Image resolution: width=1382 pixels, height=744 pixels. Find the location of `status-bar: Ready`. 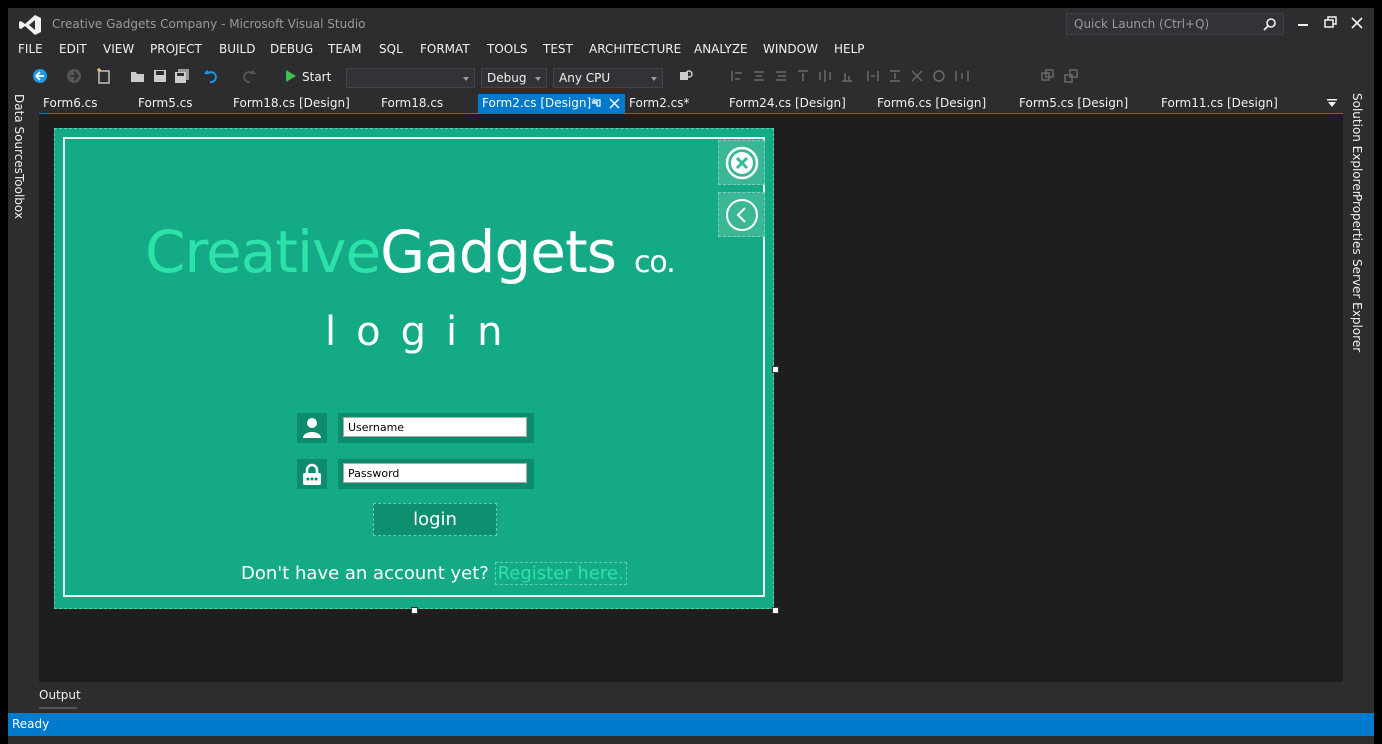

status-bar: Ready is located at coordinates (691, 724).